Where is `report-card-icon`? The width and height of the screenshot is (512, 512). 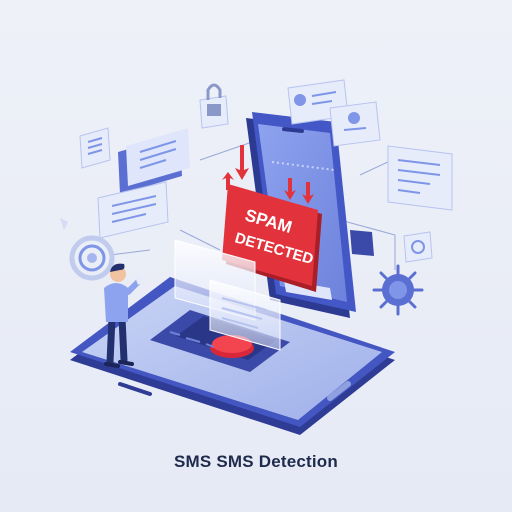
report-card-icon is located at coordinates (420, 178).